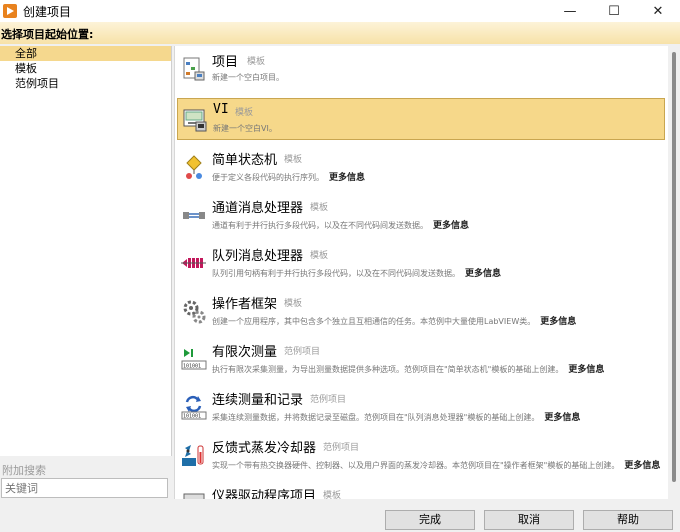  What do you see at coordinates (84, 488) in the screenshot?
I see `keyword-search-input` at bounding box center [84, 488].